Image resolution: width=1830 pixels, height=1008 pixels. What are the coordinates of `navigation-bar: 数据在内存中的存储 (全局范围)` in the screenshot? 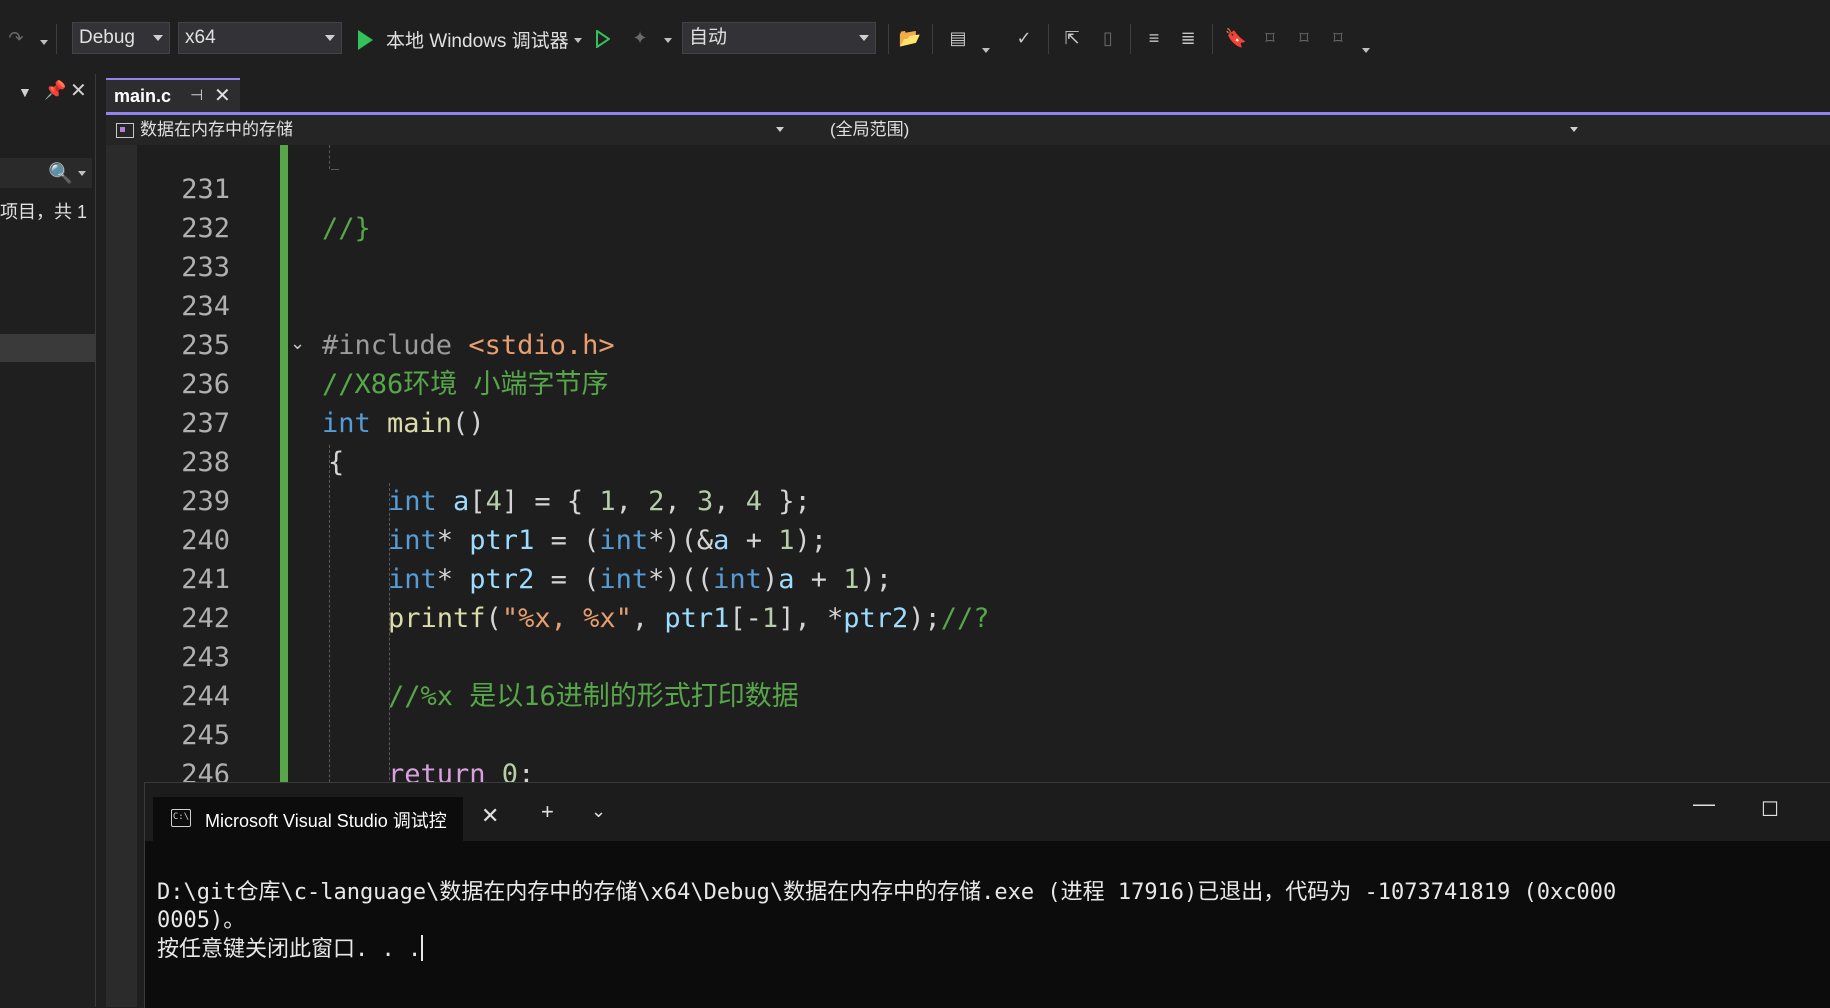 It's located at (968, 130).